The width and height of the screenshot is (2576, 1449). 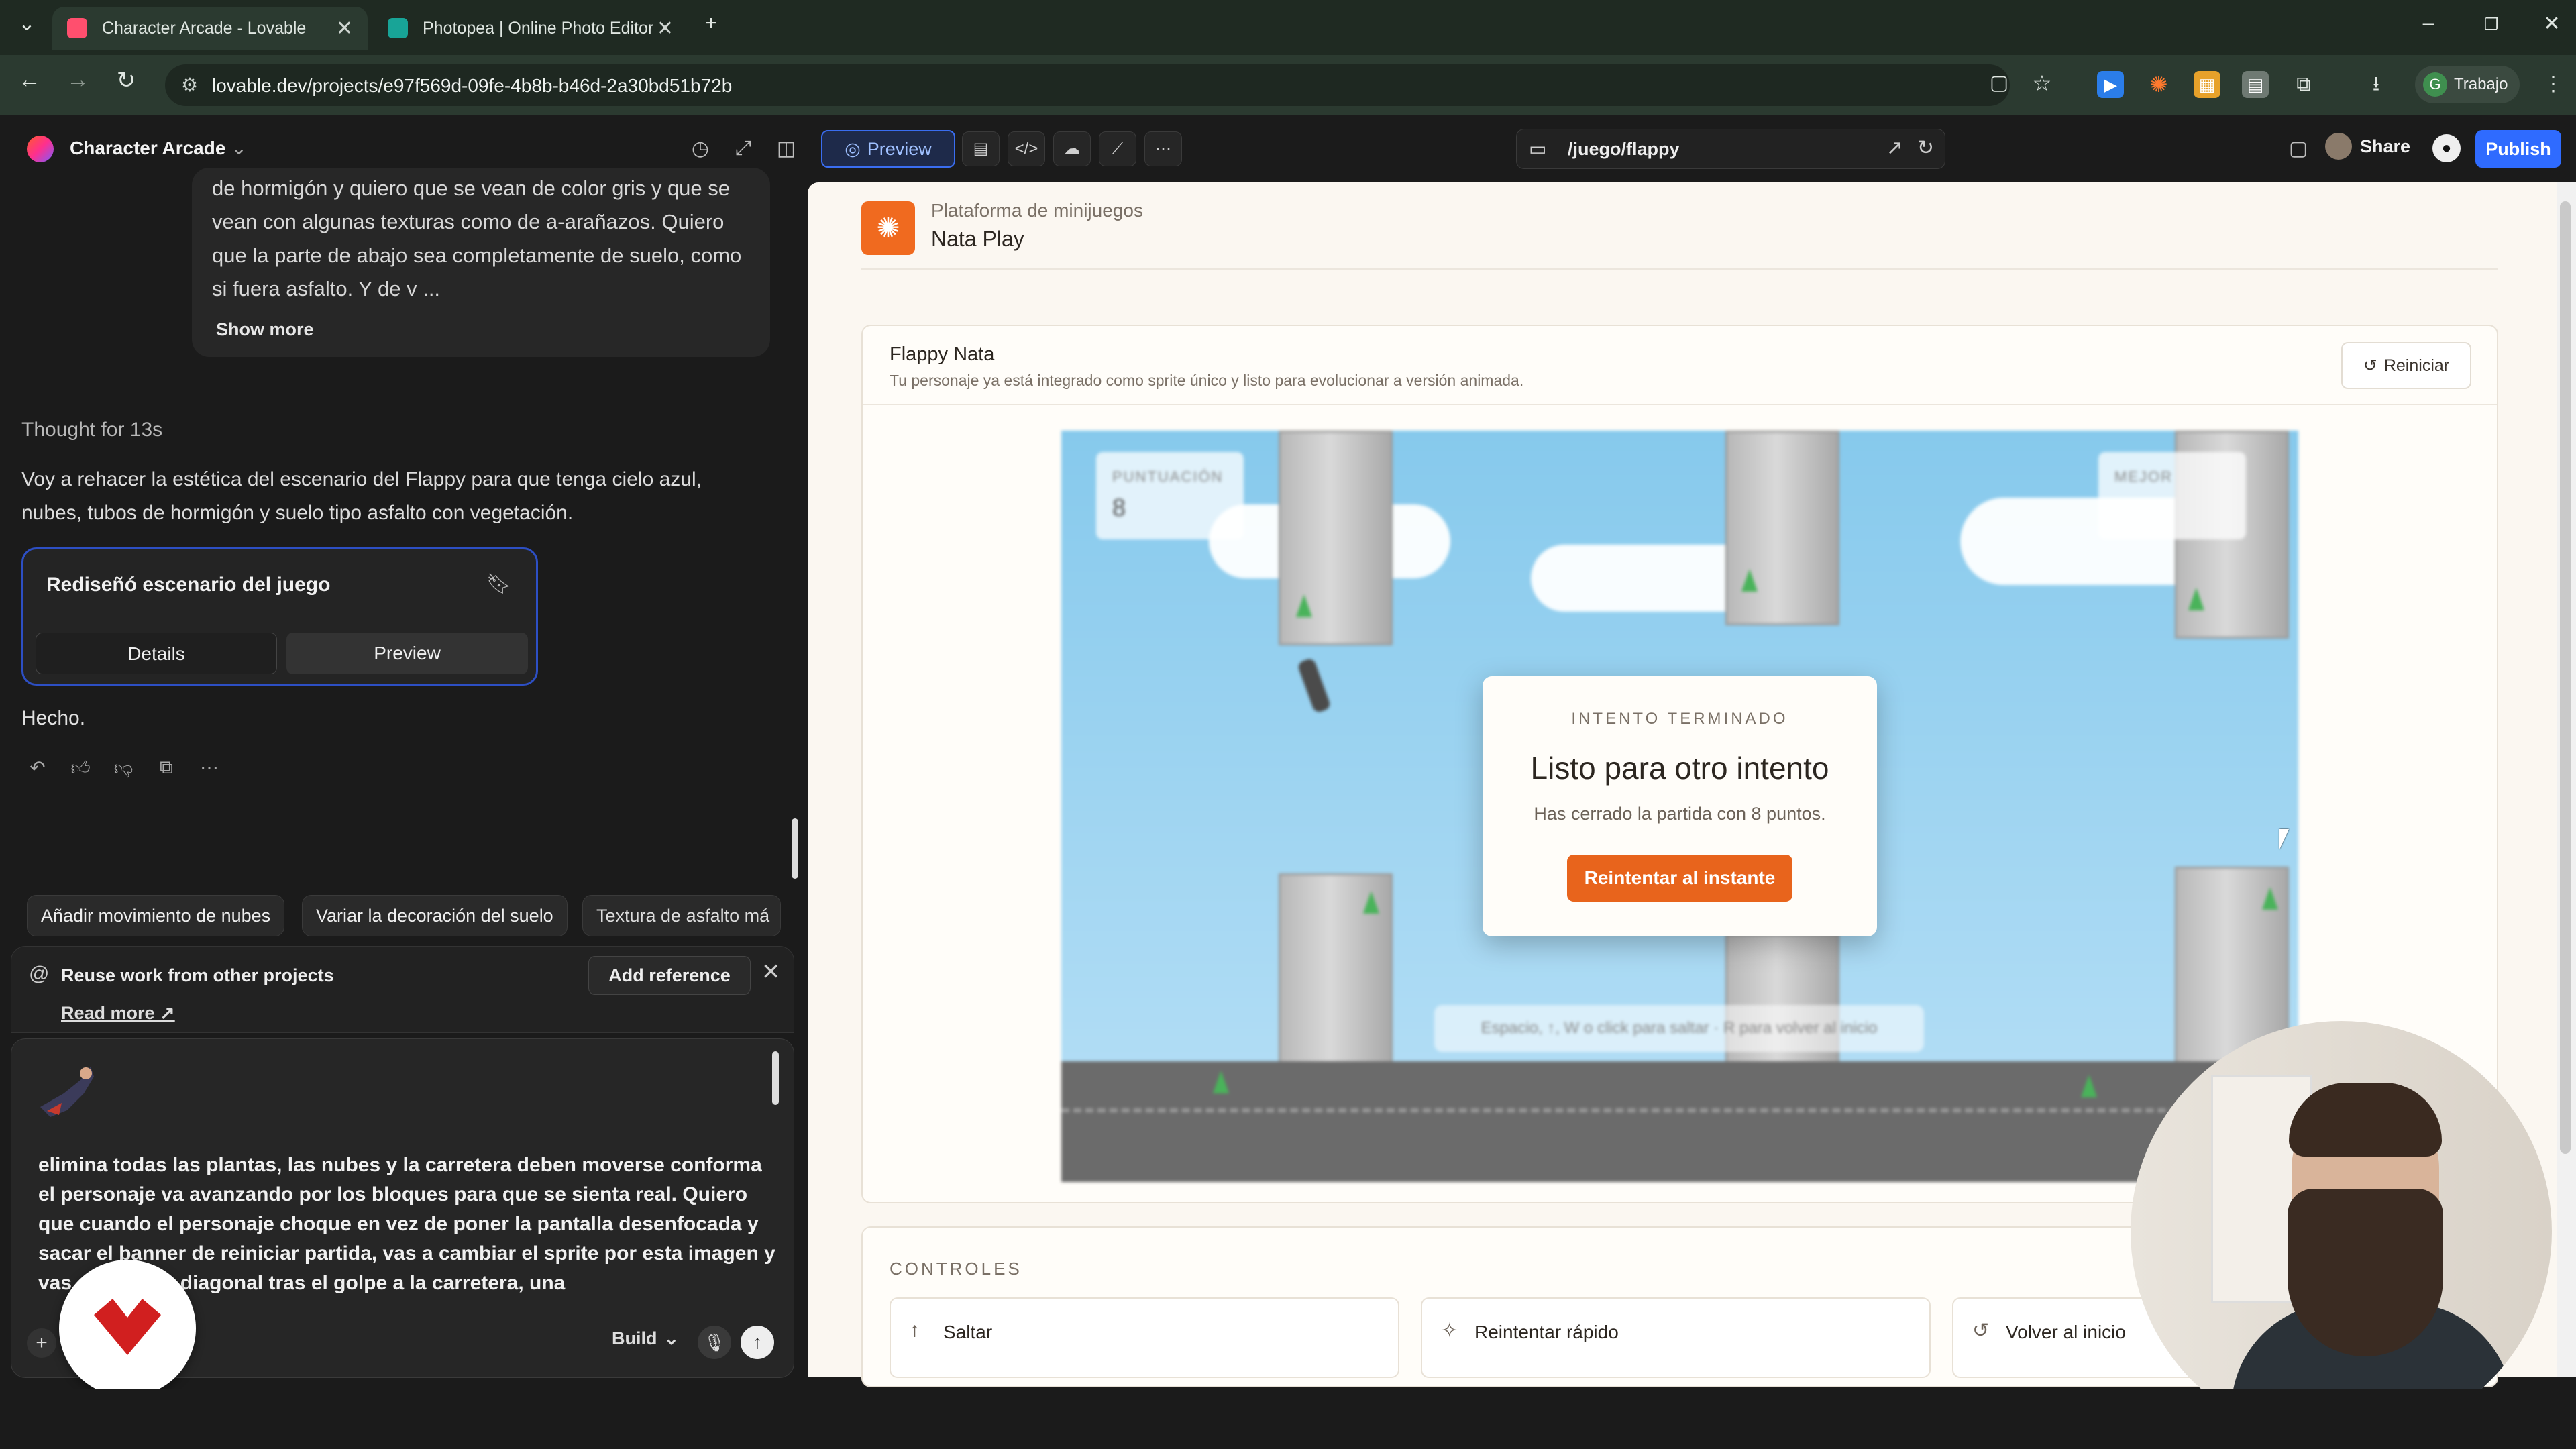 What do you see at coordinates (2565, 677) in the screenshot?
I see `preview-scrollbar-thumb` at bounding box center [2565, 677].